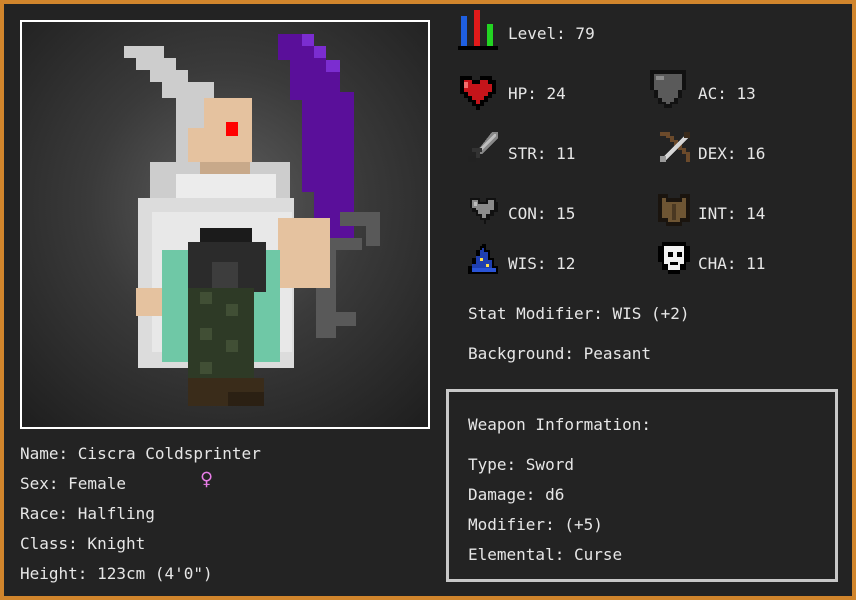 Image resolution: width=856 pixels, height=600 pixels. I want to click on red-eye, so click(232, 129).